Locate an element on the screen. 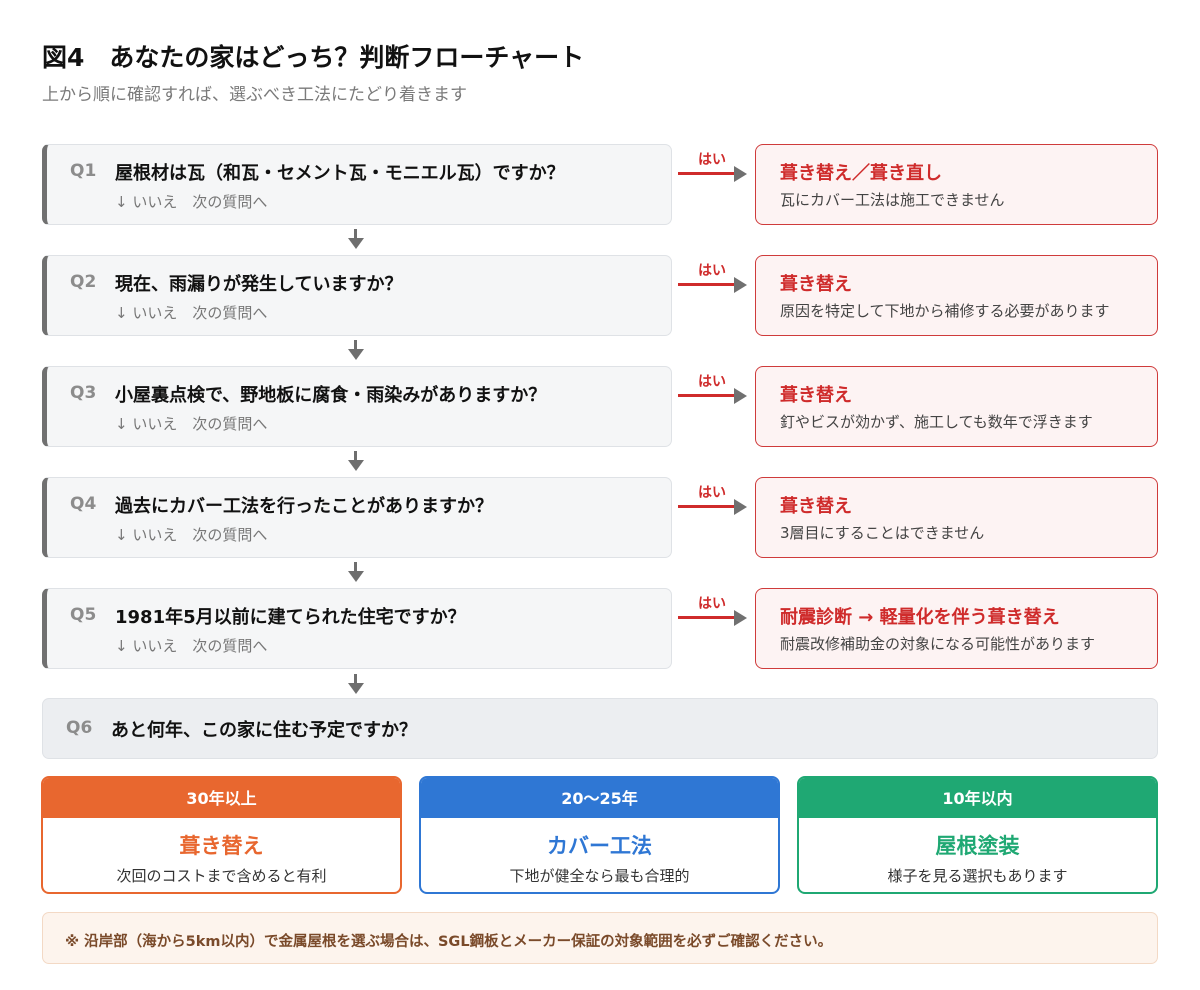 This screenshot has width=1200, height=990. answer-title: 葺き替え／葺き直し is located at coordinates (861, 173).